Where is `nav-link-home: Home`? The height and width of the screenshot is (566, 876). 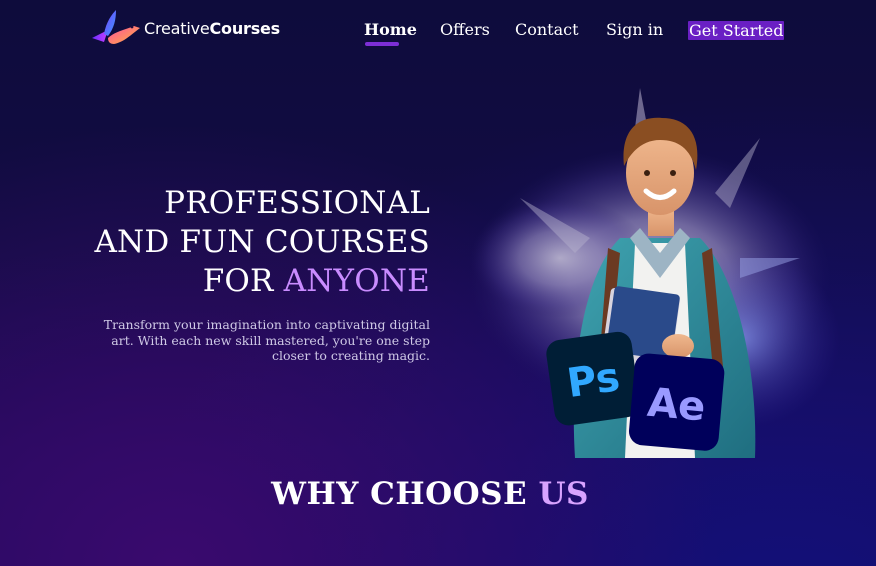 nav-link-home: Home is located at coordinates (390, 29).